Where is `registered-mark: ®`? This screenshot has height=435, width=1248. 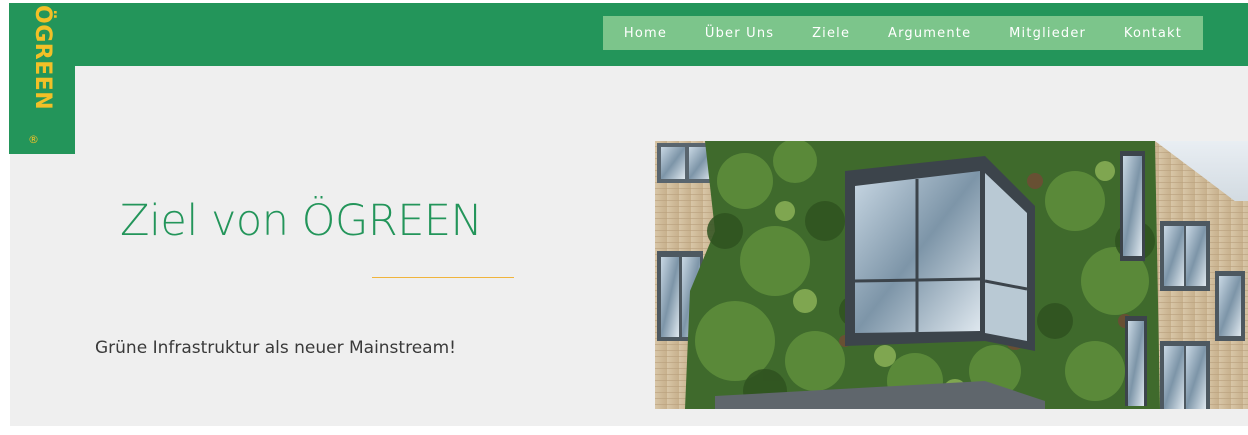 registered-mark: ® is located at coordinates (33, 139).